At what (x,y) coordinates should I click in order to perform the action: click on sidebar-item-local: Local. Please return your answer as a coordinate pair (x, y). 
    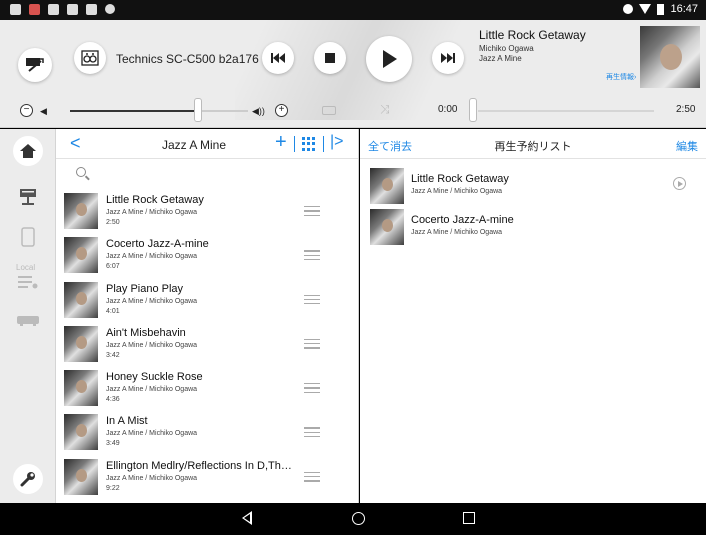
    Looking at the image, I should click on (28, 277).